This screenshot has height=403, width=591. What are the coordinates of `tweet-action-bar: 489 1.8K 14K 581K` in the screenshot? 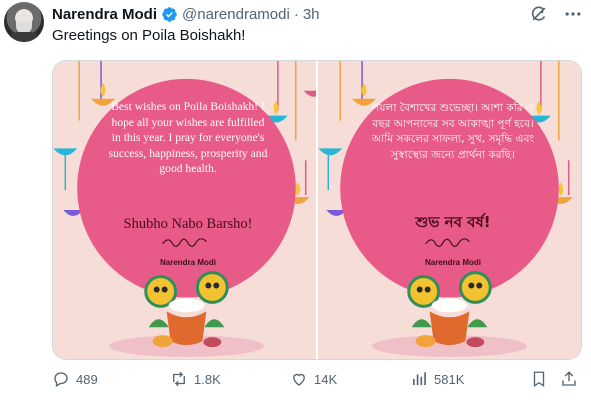 It's located at (317, 381).